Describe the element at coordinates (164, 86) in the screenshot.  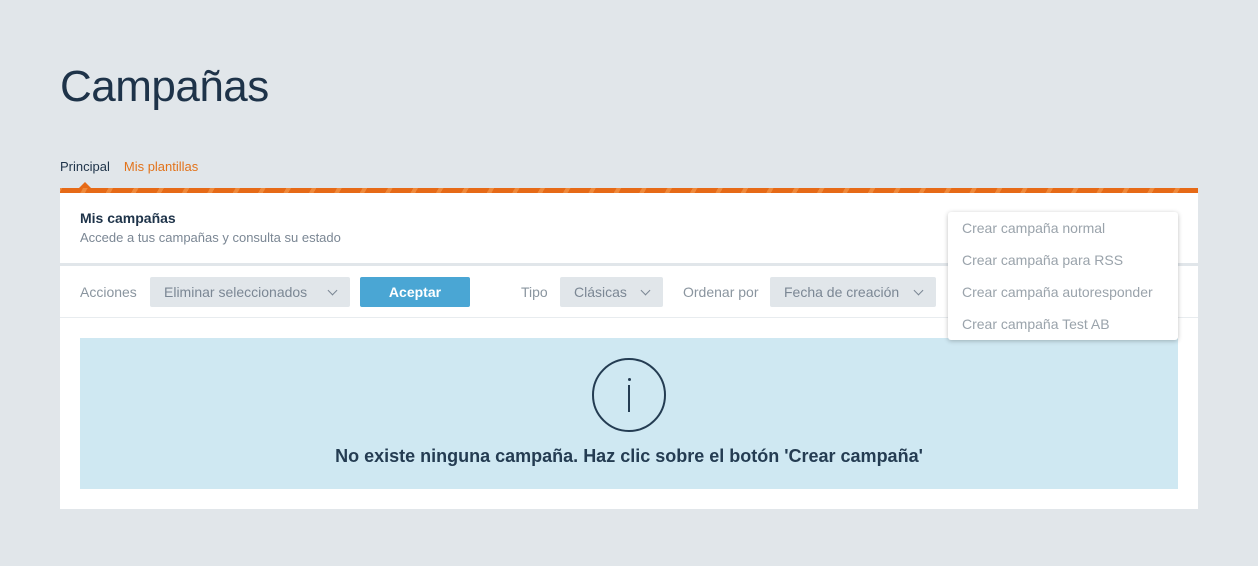
I see `page-title: Campañas` at that location.